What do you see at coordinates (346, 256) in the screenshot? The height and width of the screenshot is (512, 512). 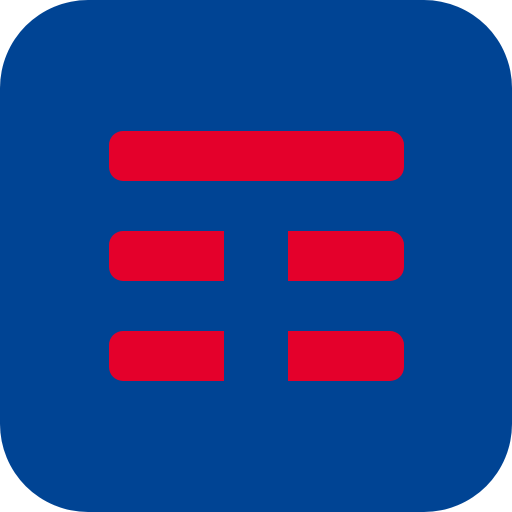 I see `logo-bar-middle-right` at bounding box center [346, 256].